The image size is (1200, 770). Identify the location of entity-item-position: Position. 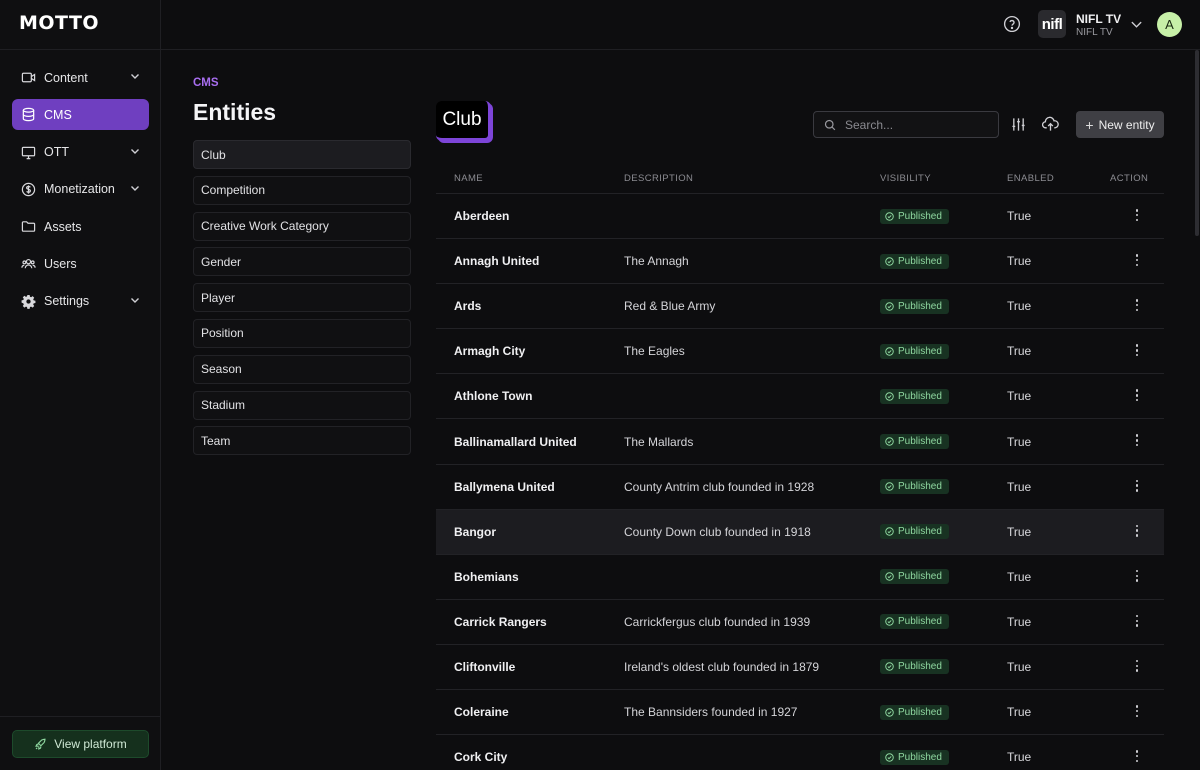
(302, 333).